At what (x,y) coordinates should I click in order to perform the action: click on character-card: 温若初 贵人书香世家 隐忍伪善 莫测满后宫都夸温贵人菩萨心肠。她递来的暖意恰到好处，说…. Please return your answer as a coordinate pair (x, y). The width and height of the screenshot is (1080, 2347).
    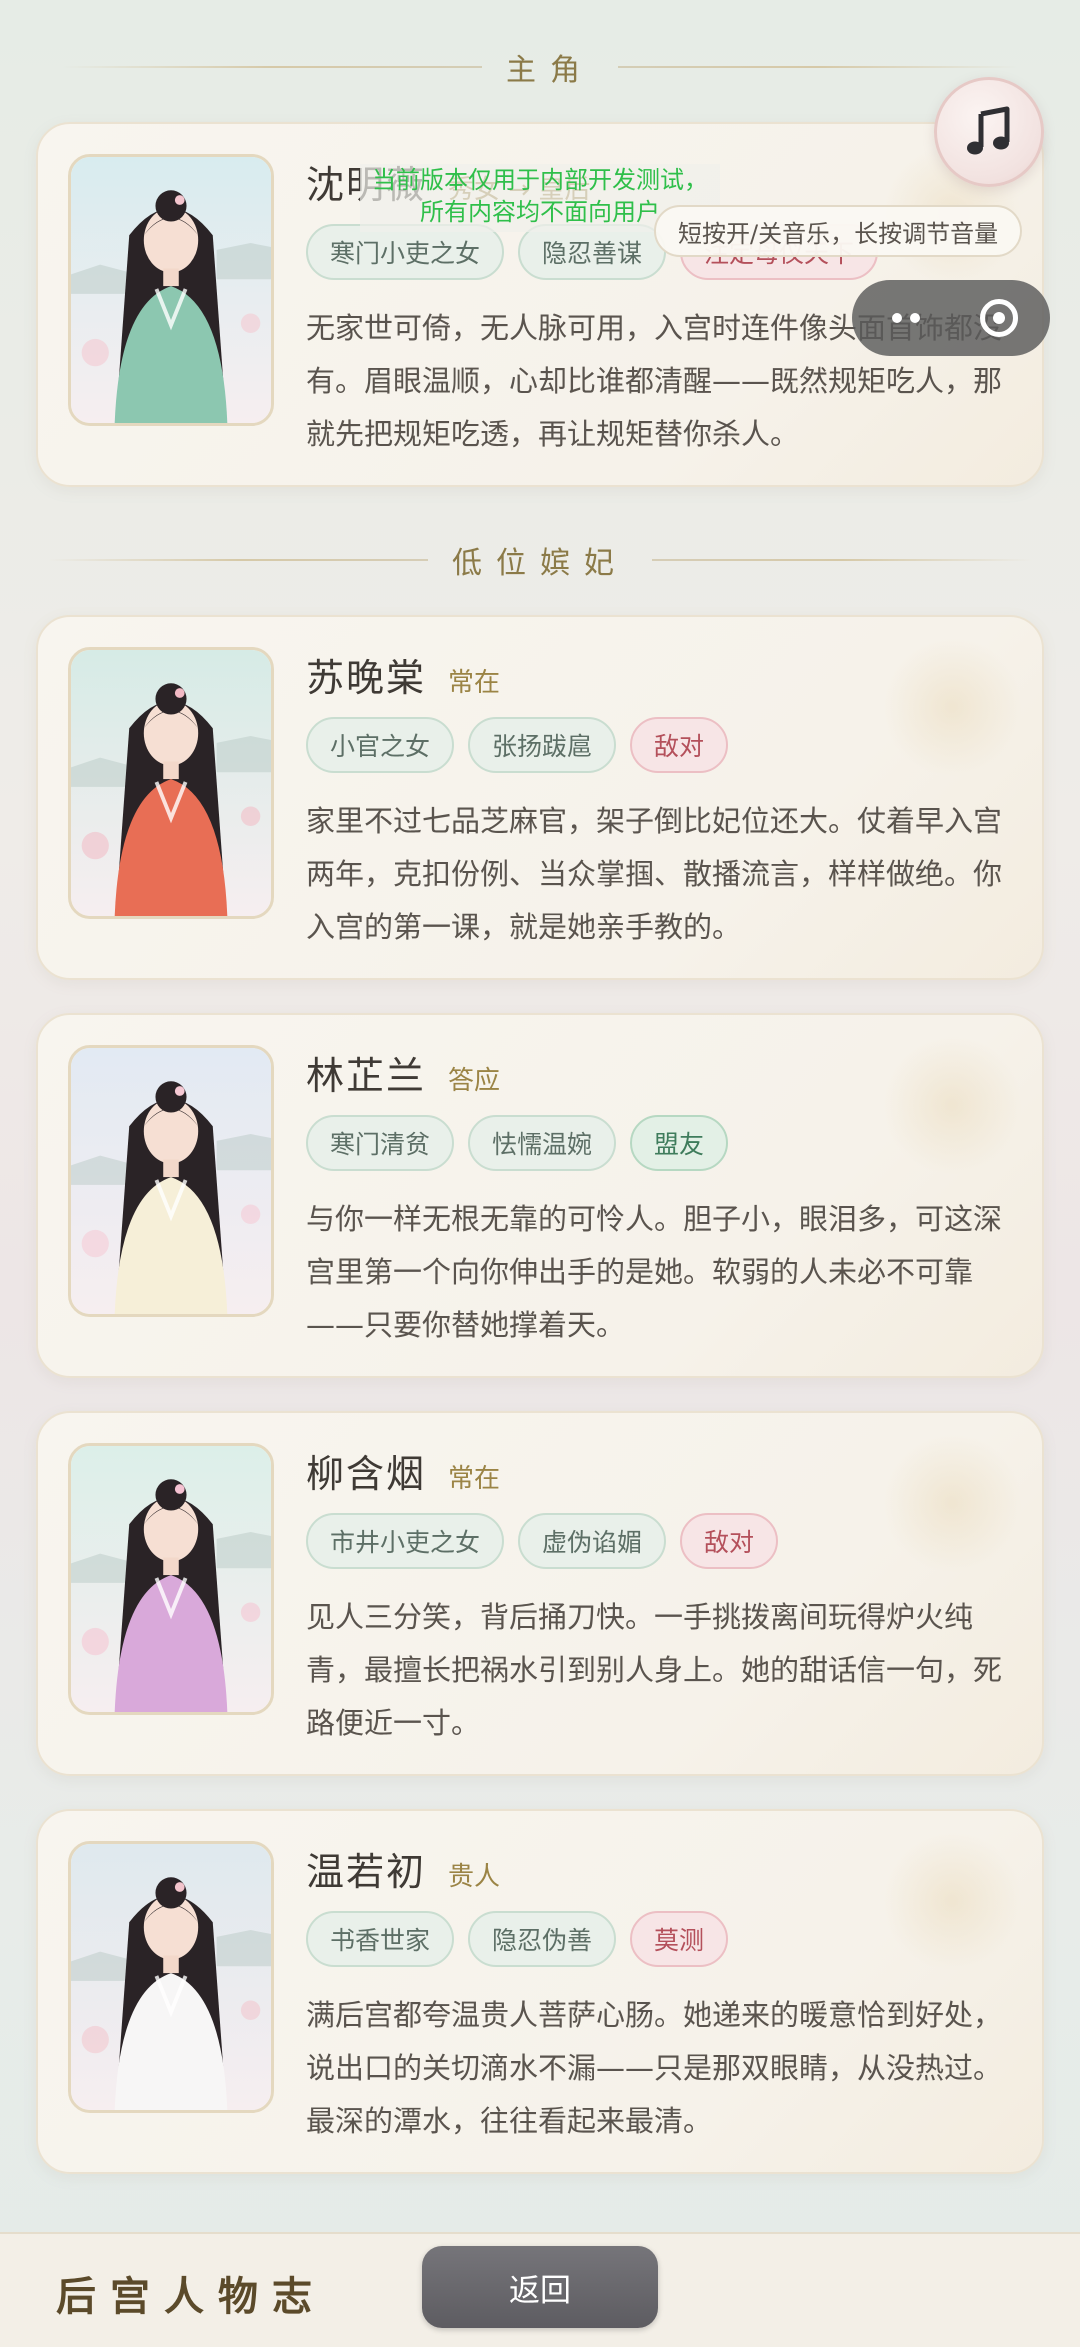
    Looking at the image, I should click on (540, 1991).